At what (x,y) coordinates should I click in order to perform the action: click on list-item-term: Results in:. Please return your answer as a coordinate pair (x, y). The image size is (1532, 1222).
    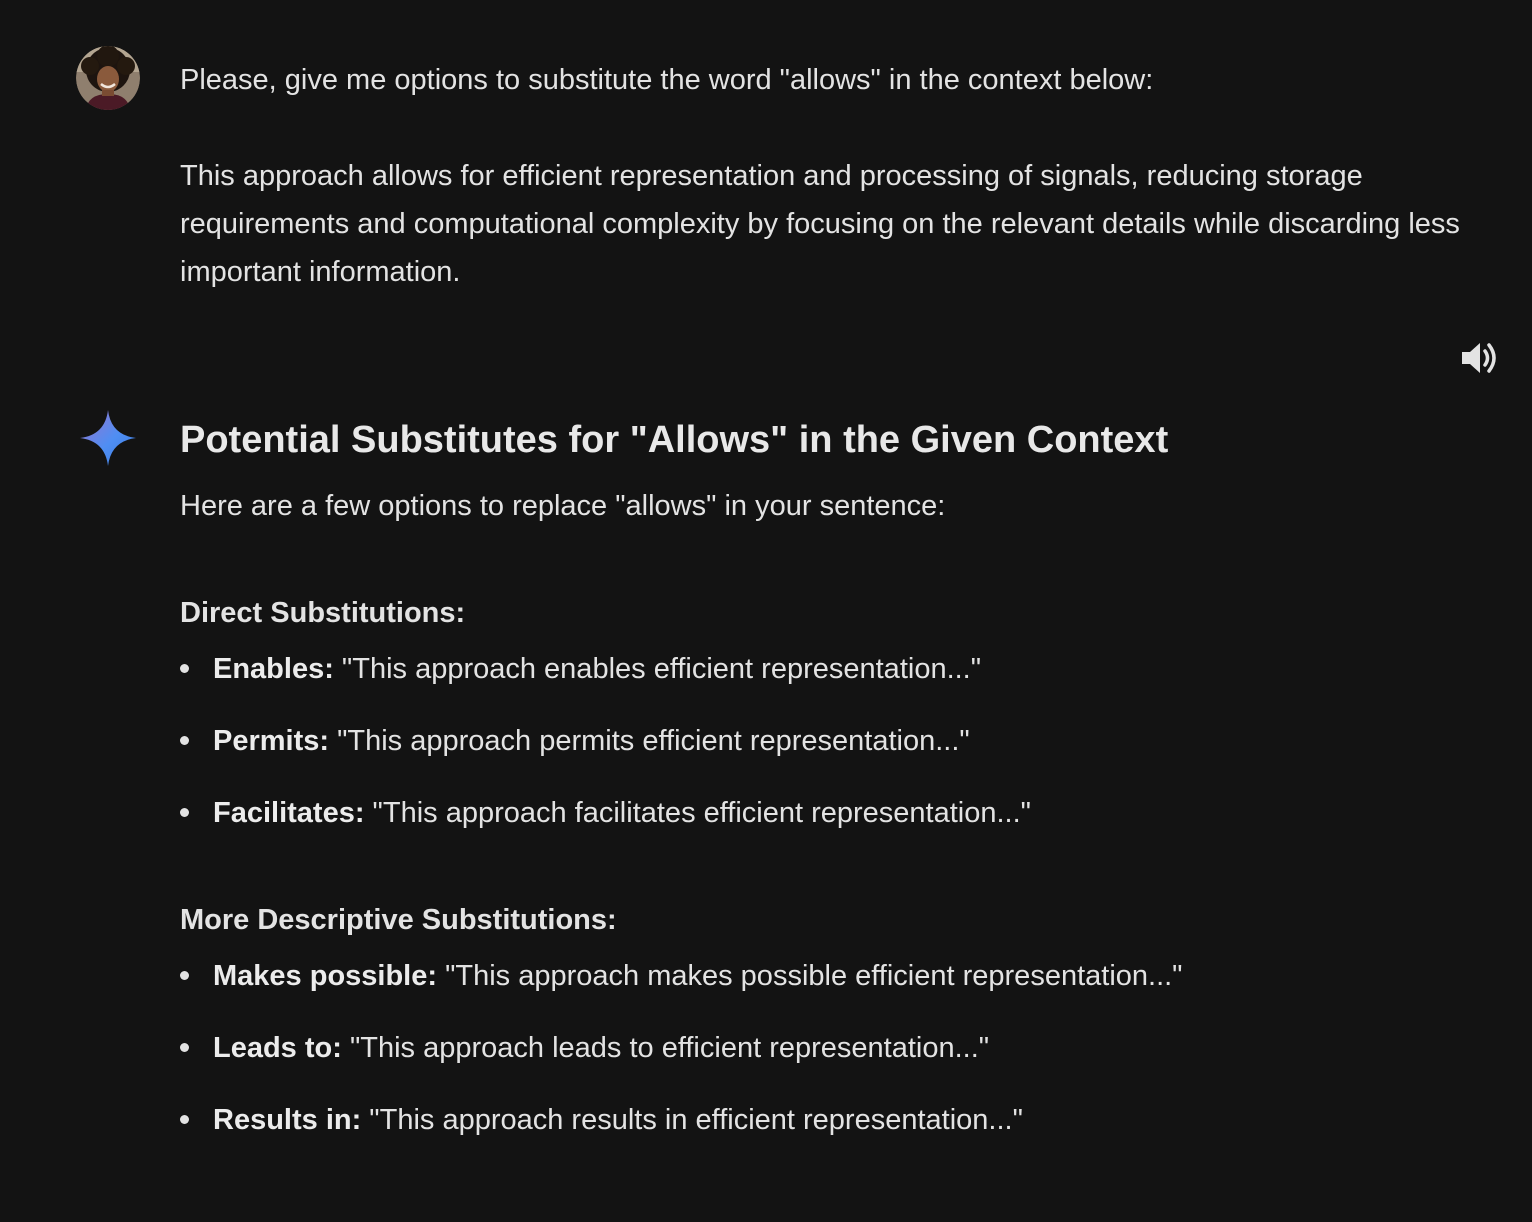
    Looking at the image, I should click on (287, 1120).